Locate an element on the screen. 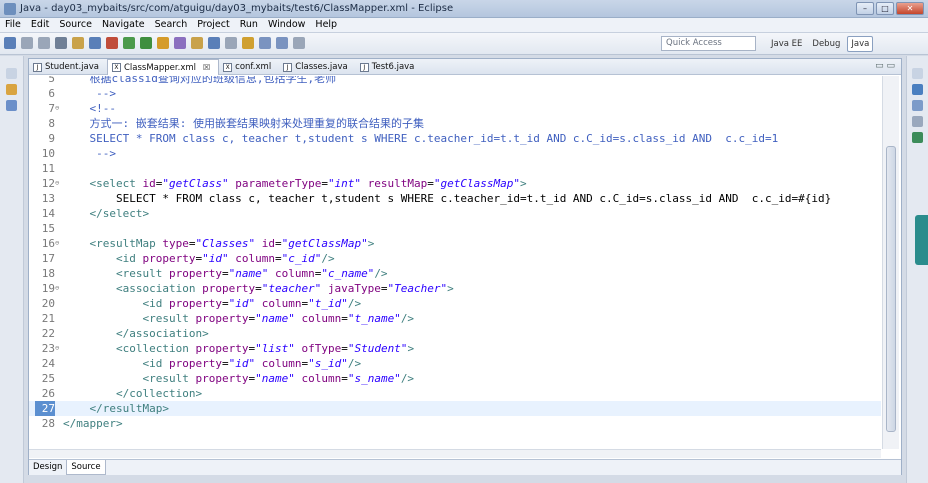  horizontal-scrollbar is located at coordinates (455, 453).